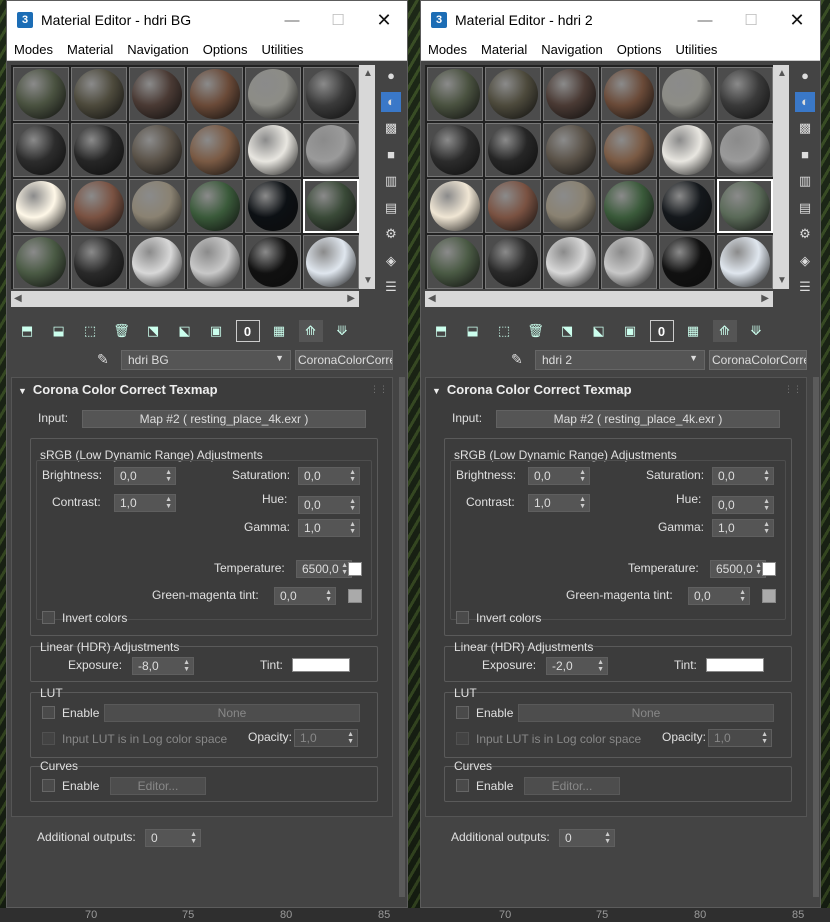 This screenshot has width=830, height=922. Describe the element at coordinates (620, 20) in the screenshot. I see `title-bar: 3 Material Editor - hdri 2 — ☐ ✕` at that location.